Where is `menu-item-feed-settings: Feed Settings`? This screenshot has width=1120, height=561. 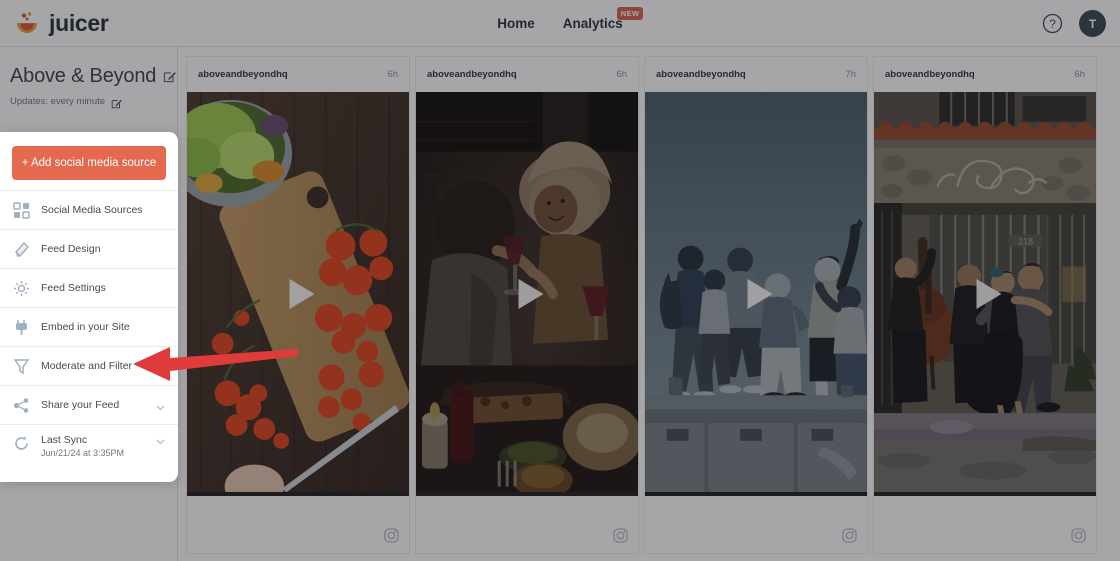
menu-item-feed-settings: Feed Settings is located at coordinates (89, 287).